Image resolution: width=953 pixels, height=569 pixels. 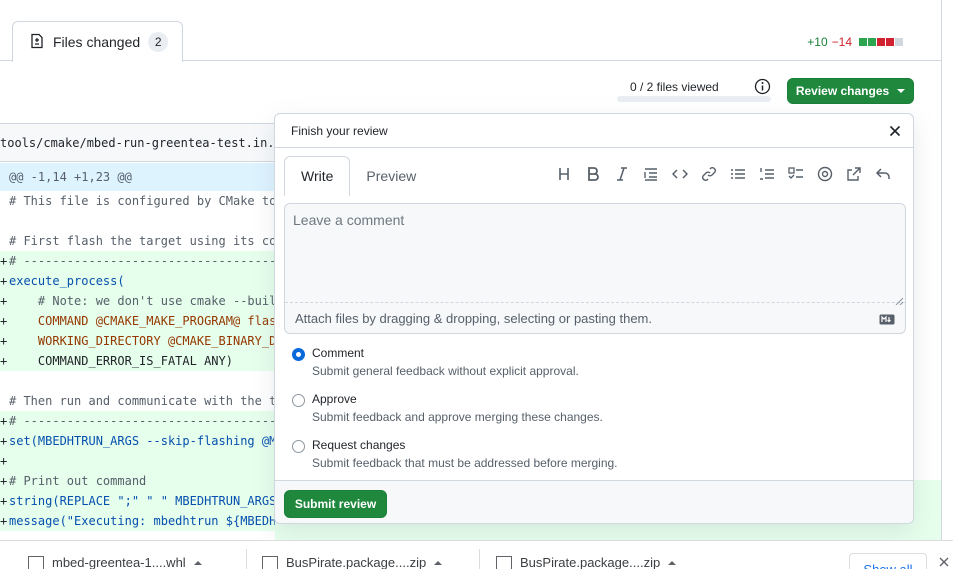 I want to click on code-text: message("Executing: mbedhtrun ${MBEDHTRU, so click(x=153, y=521).